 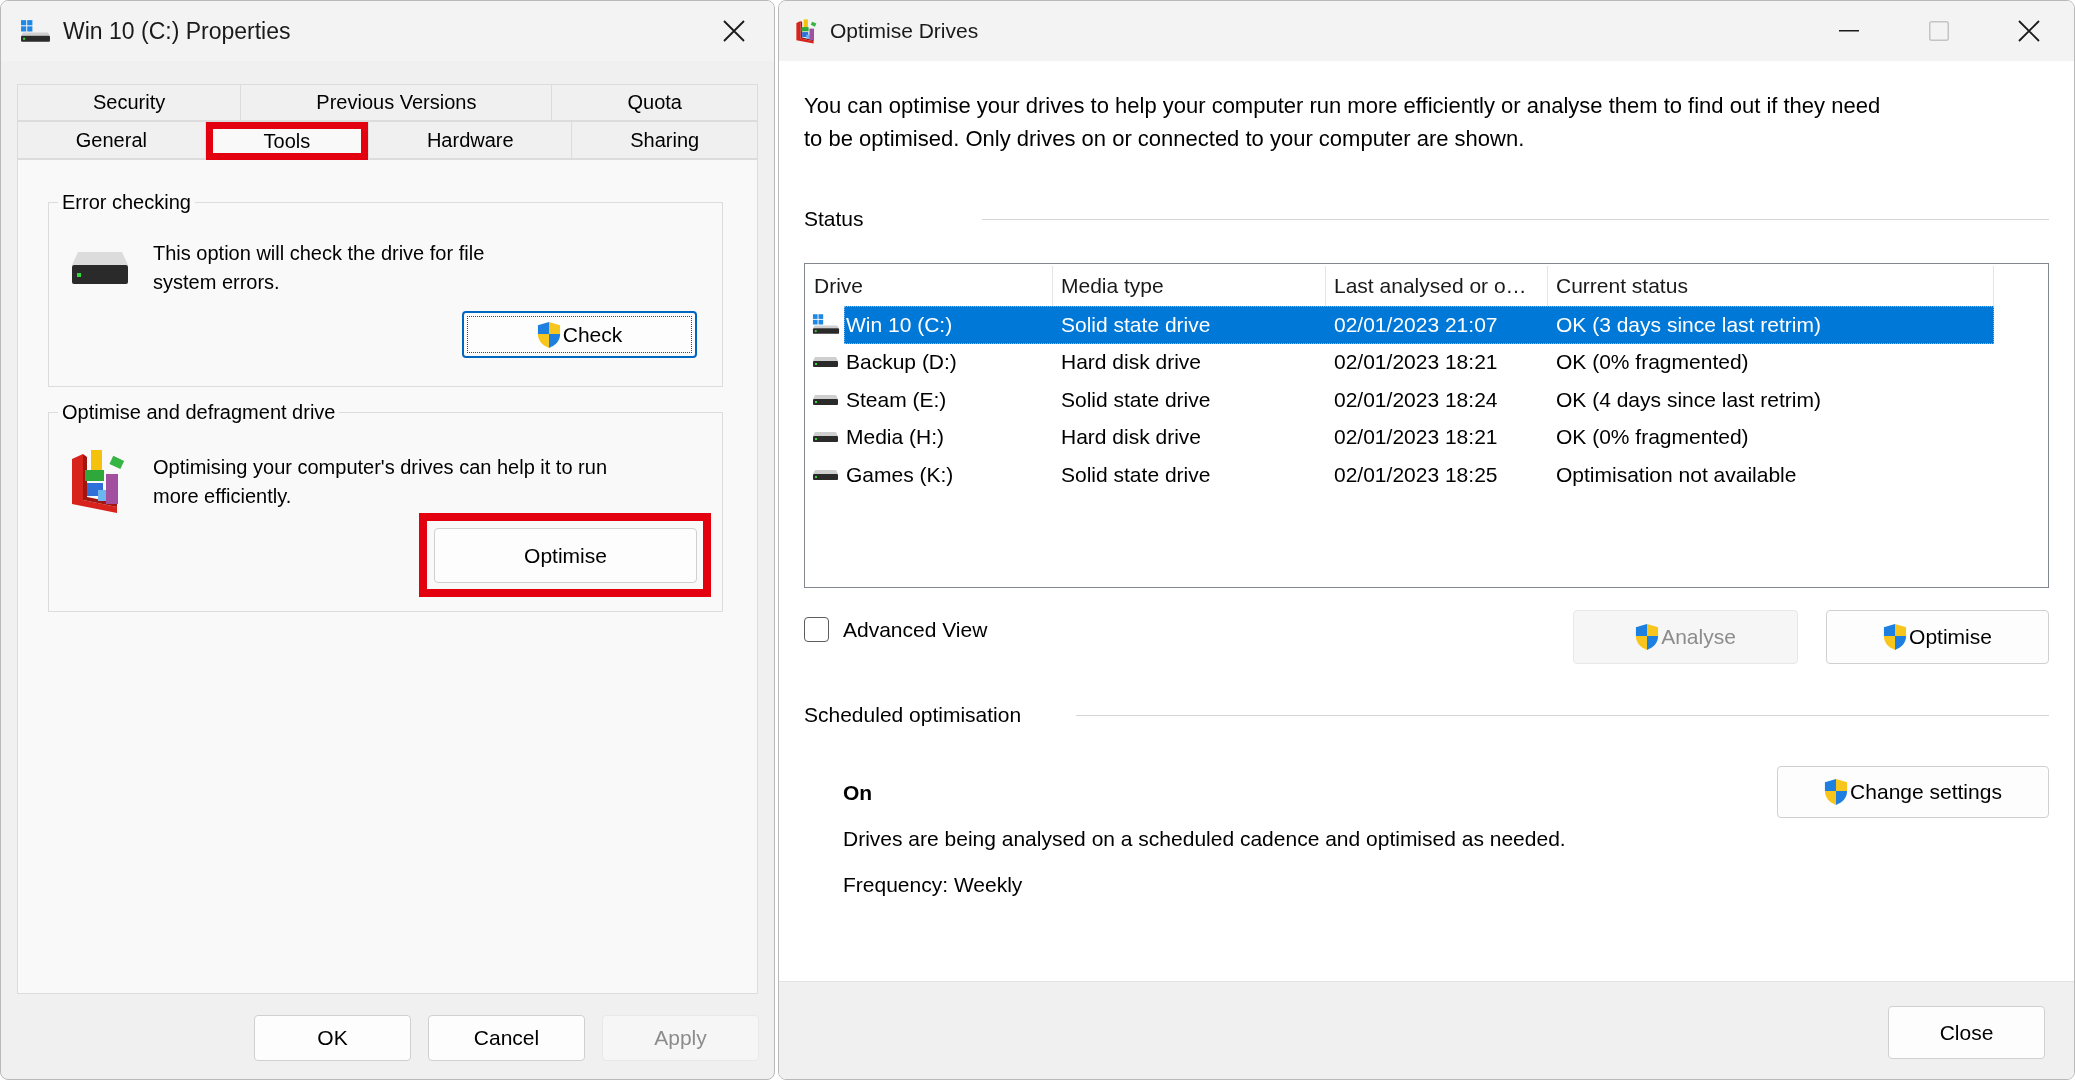 I want to click on tab: Quota, so click(x=655, y=102).